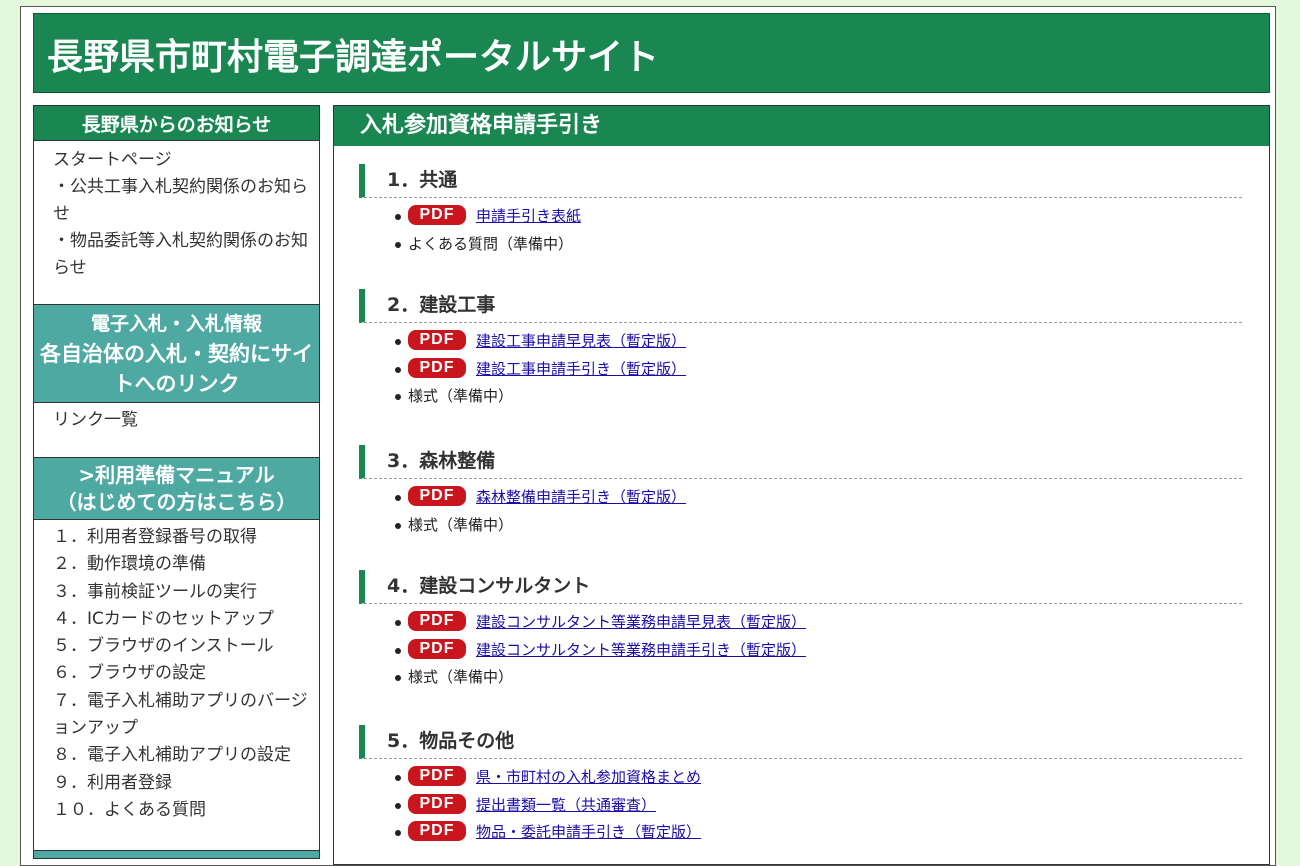 The width and height of the screenshot is (1300, 866). Describe the element at coordinates (181, 201) in the screenshot. I see `sidebar-item-public-works-notice: ・公共工事入札契約関係のお知らせ` at that location.